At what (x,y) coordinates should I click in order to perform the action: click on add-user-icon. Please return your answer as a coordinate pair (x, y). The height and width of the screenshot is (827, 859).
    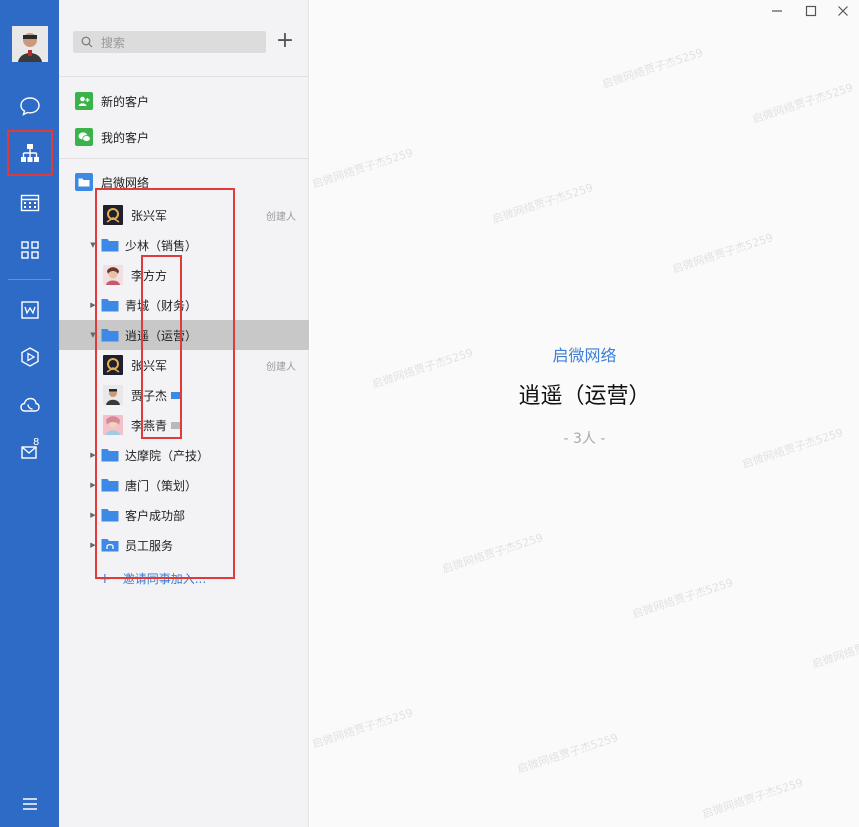
    Looking at the image, I should click on (84, 101).